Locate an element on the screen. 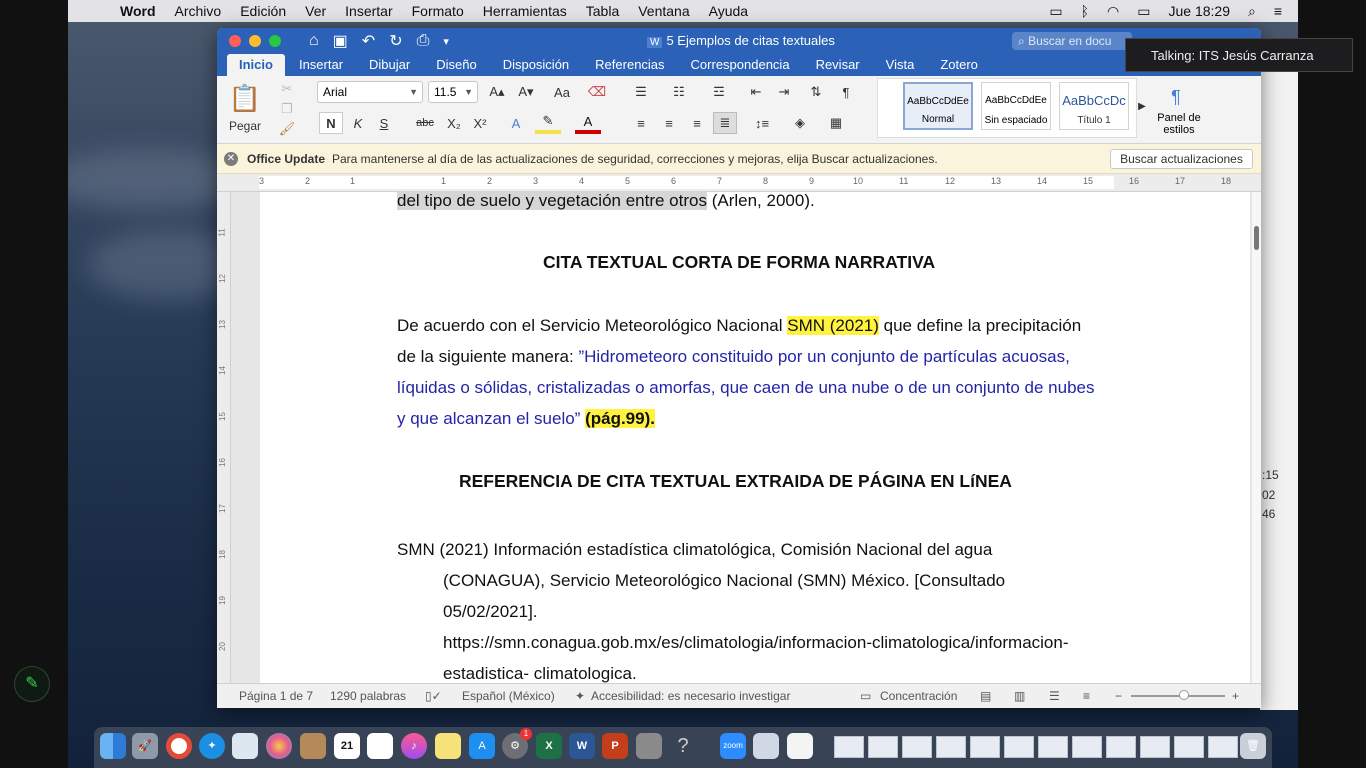  strikethrough-button: abc is located at coordinates (425, 123).